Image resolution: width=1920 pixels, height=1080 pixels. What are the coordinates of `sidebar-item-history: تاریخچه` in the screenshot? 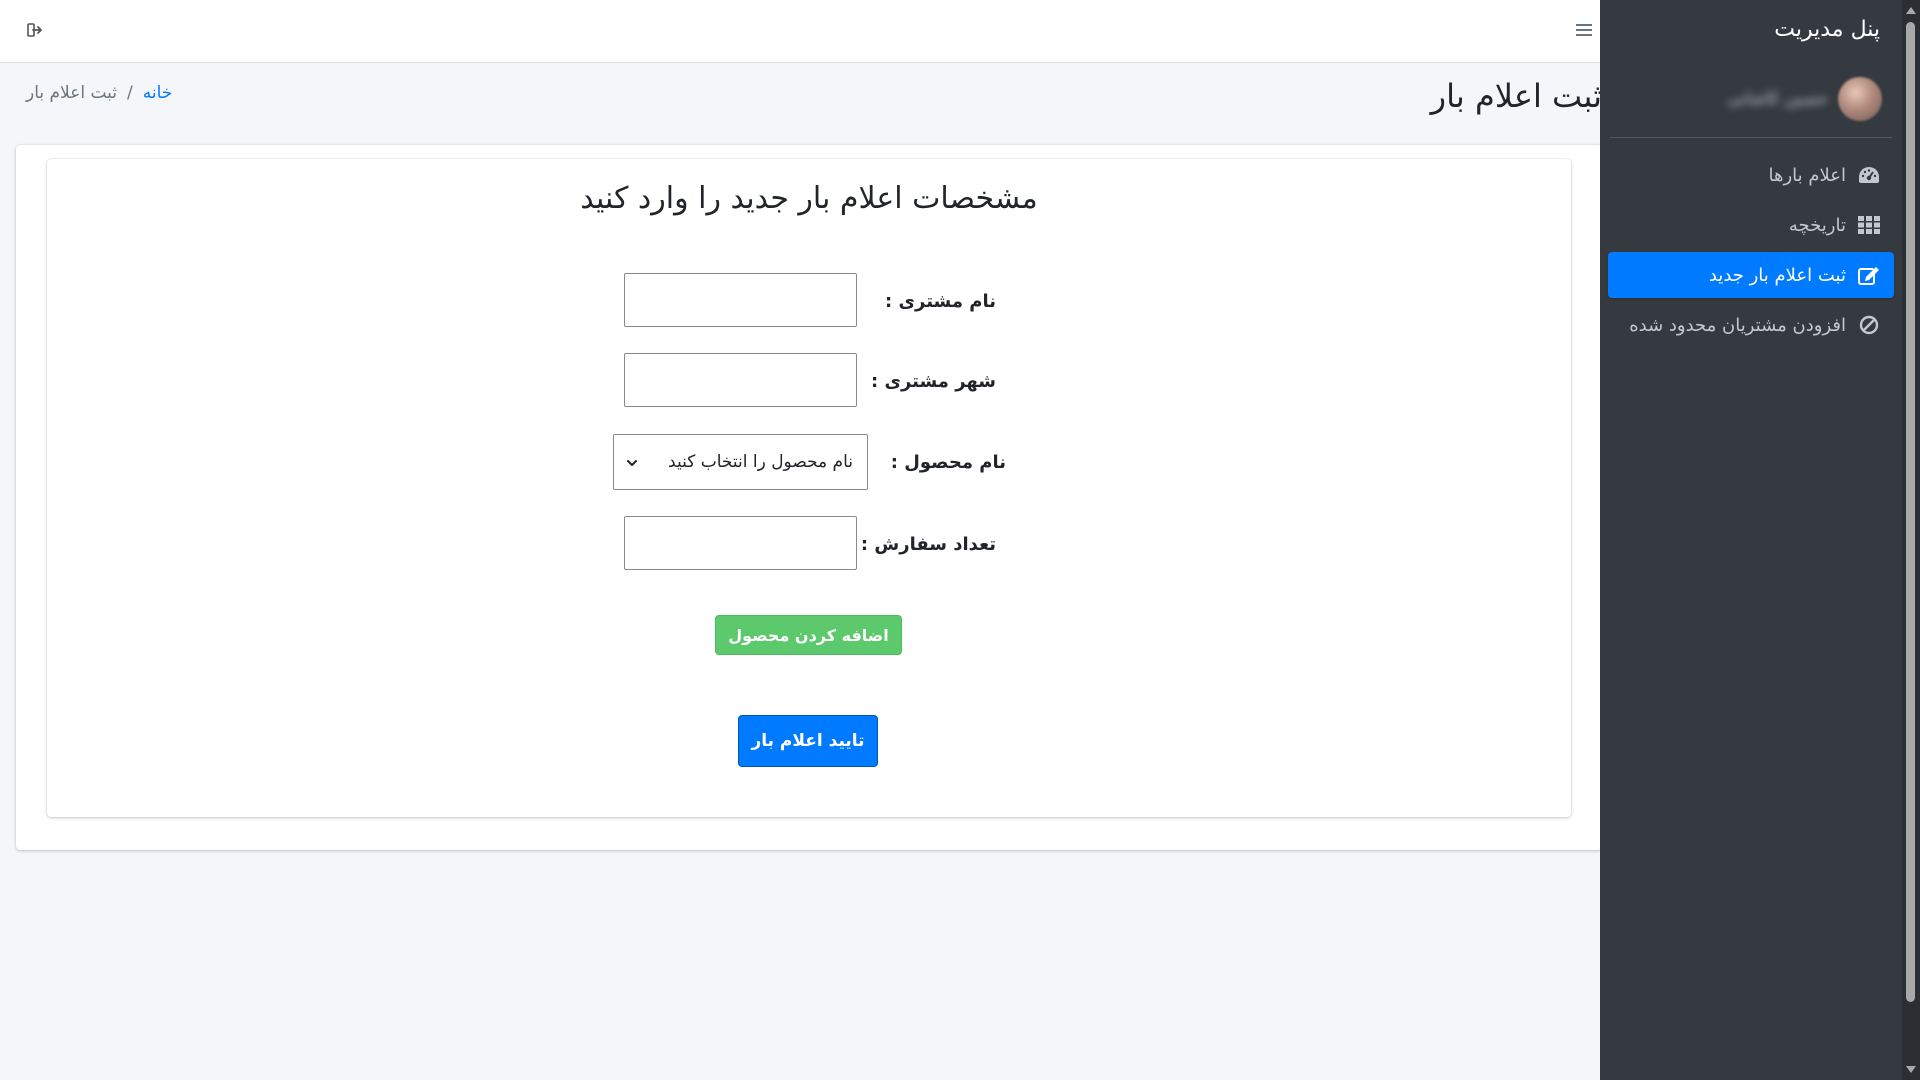 It's located at (1751, 225).